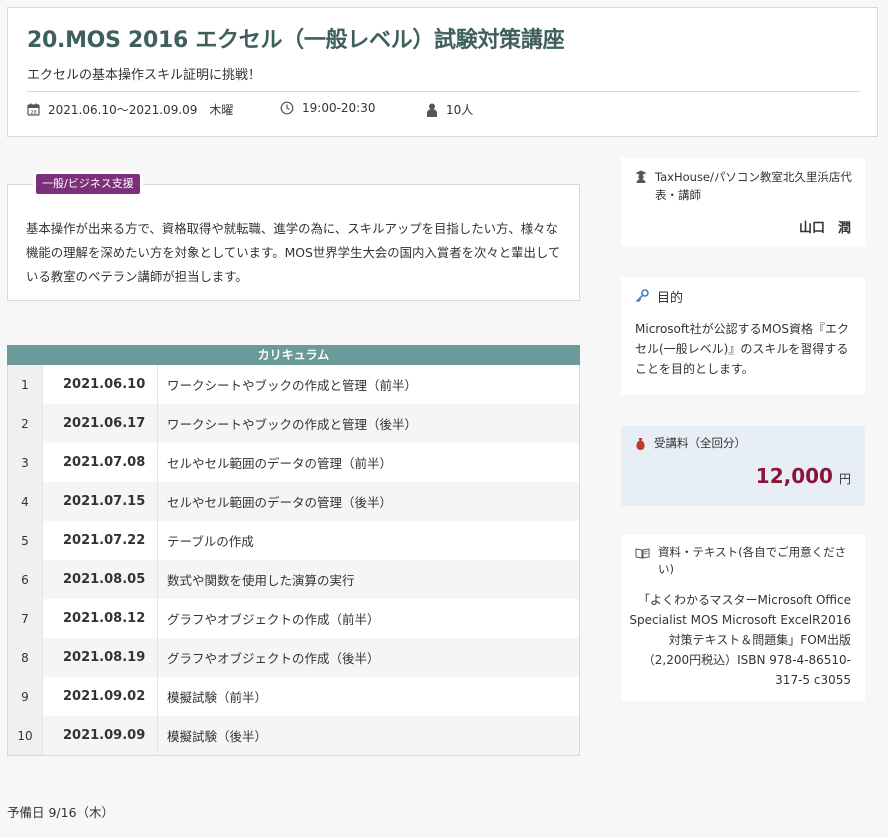 The height and width of the screenshot is (837, 888). Describe the element at coordinates (752, 560) in the screenshot. I see `materials-label: 資料・テキスト(各自でご用意ください)` at that location.